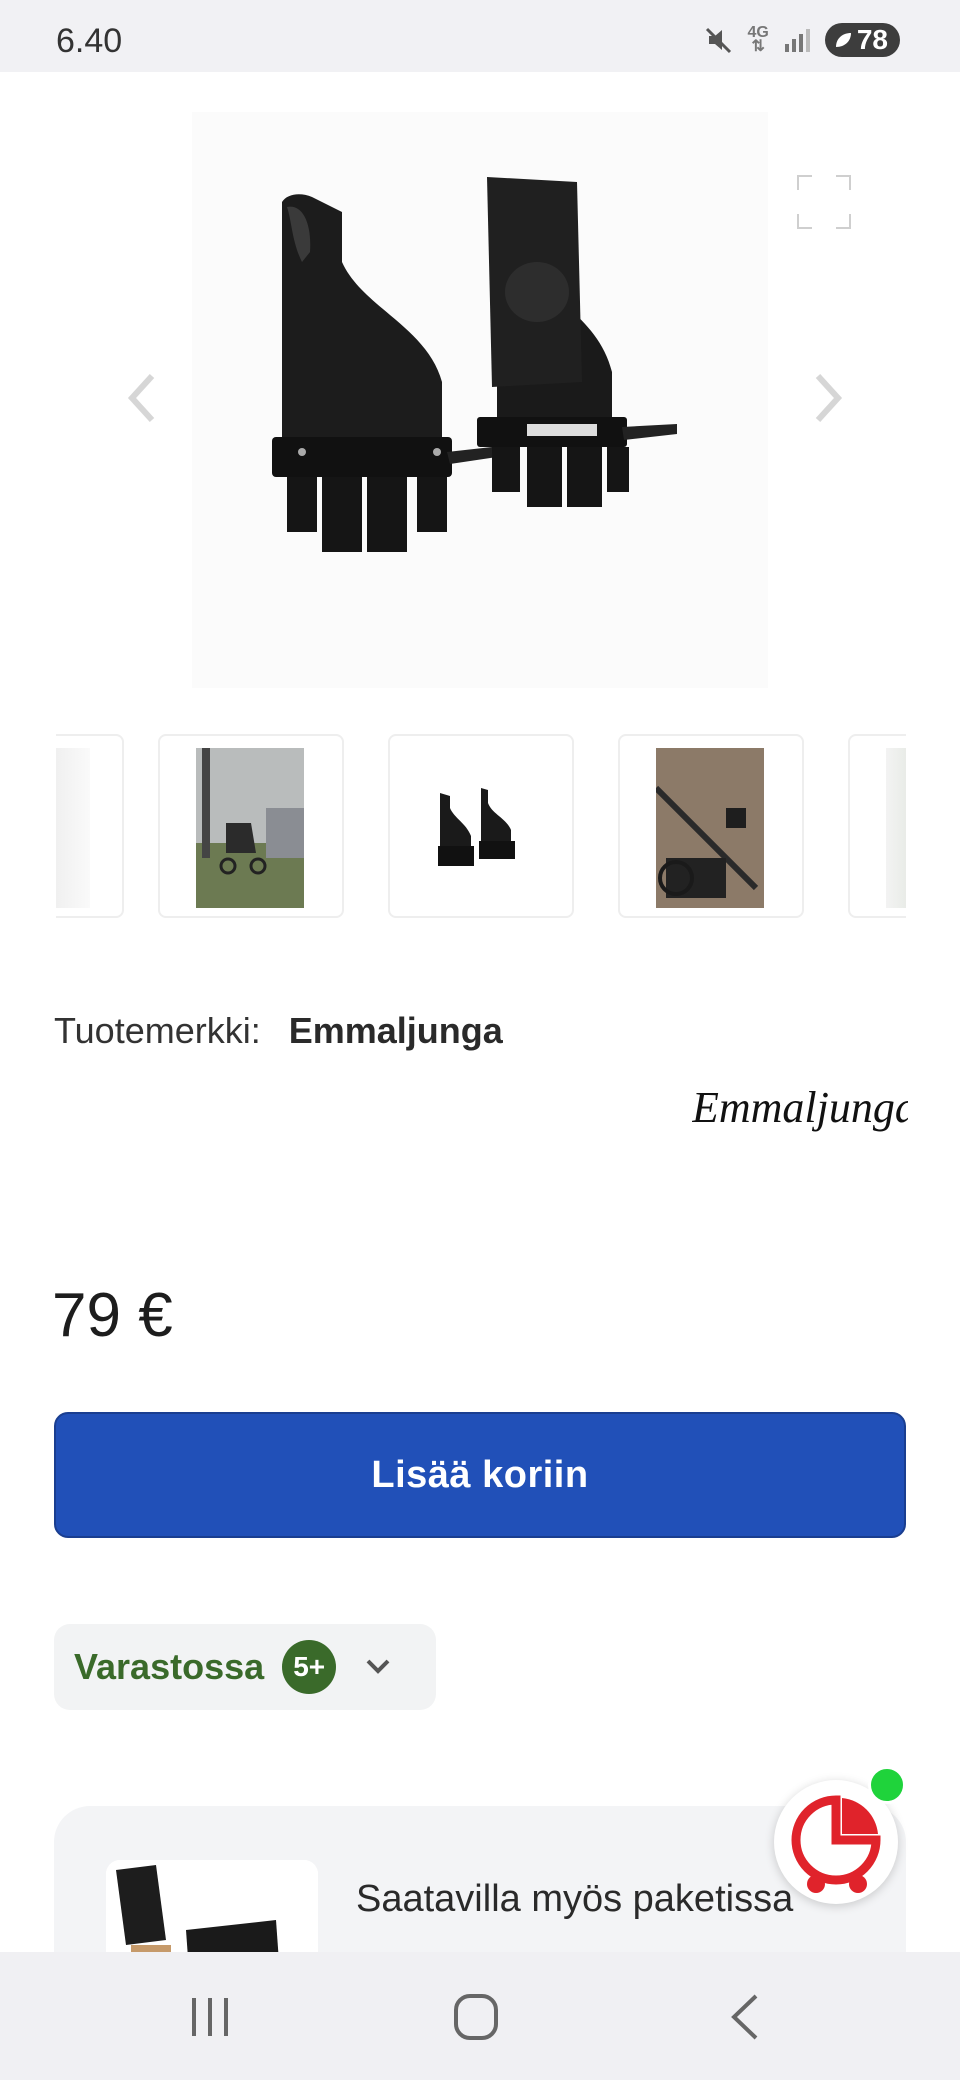  Describe the element at coordinates (169, 1666) in the screenshot. I see `stock-label: Varastossa` at that location.